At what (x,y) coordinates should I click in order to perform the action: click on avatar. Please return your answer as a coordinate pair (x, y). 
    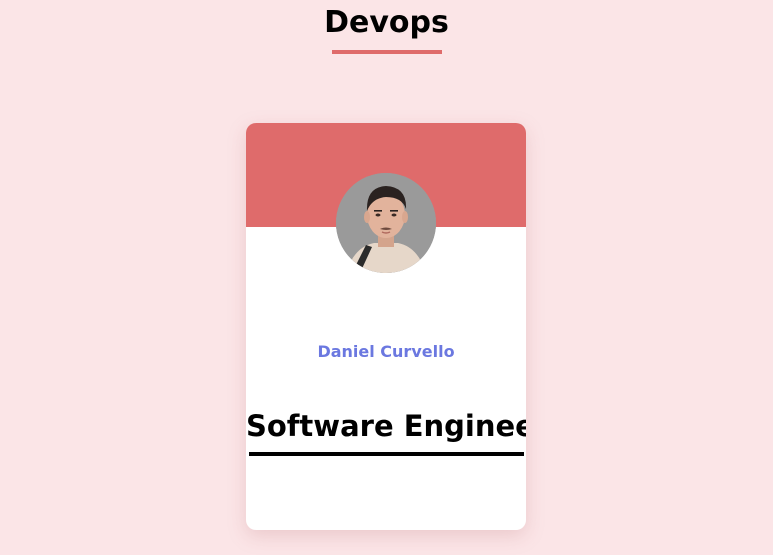
    Looking at the image, I should click on (386, 223).